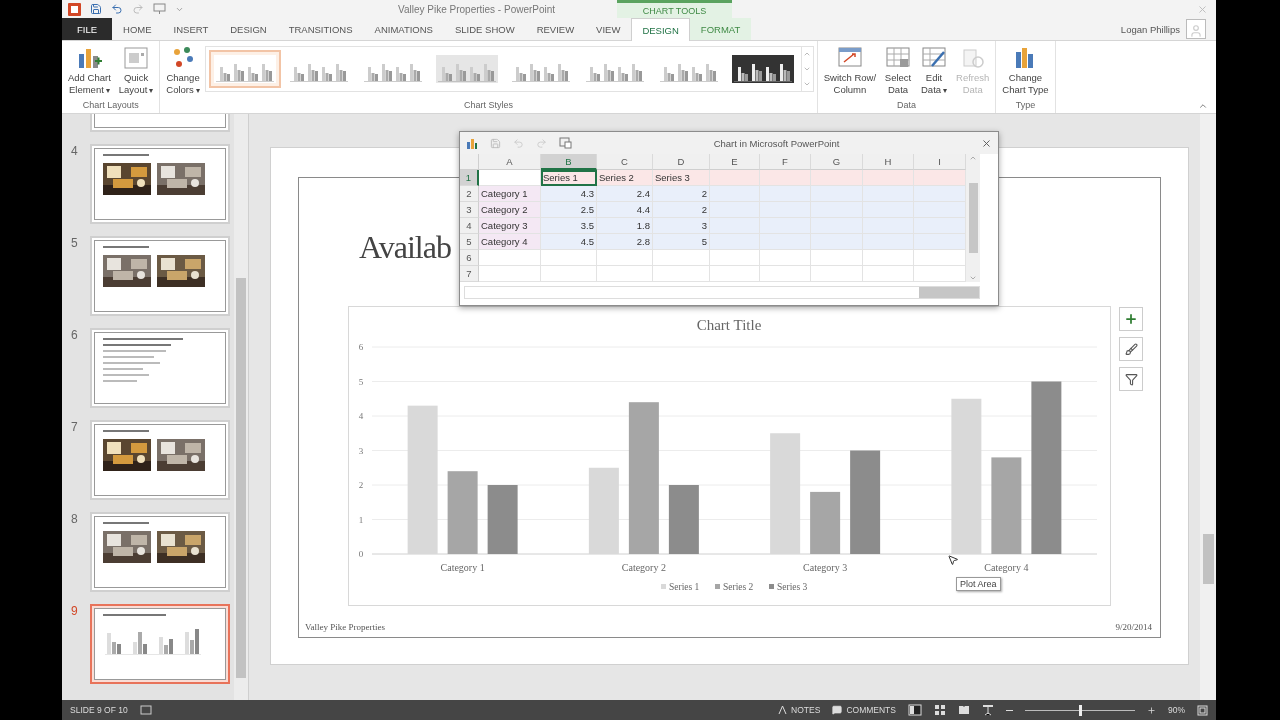 Image resolution: width=1280 pixels, height=720 pixels. What do you see at coordinates (87, 29) in the screenshot?
I see `ribbon-tab: FILE` at bounding box center [87, 29].